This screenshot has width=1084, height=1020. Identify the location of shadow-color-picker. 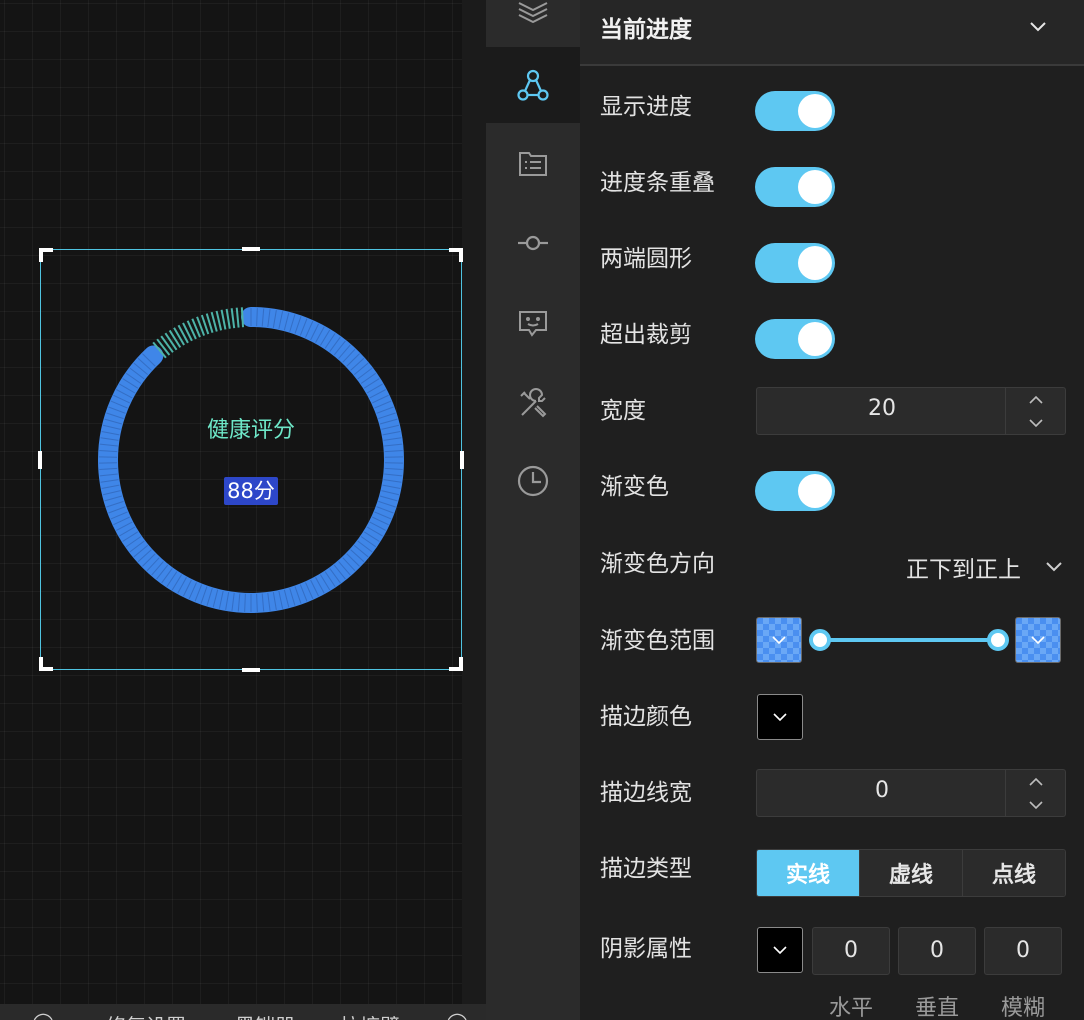
(780, 950).